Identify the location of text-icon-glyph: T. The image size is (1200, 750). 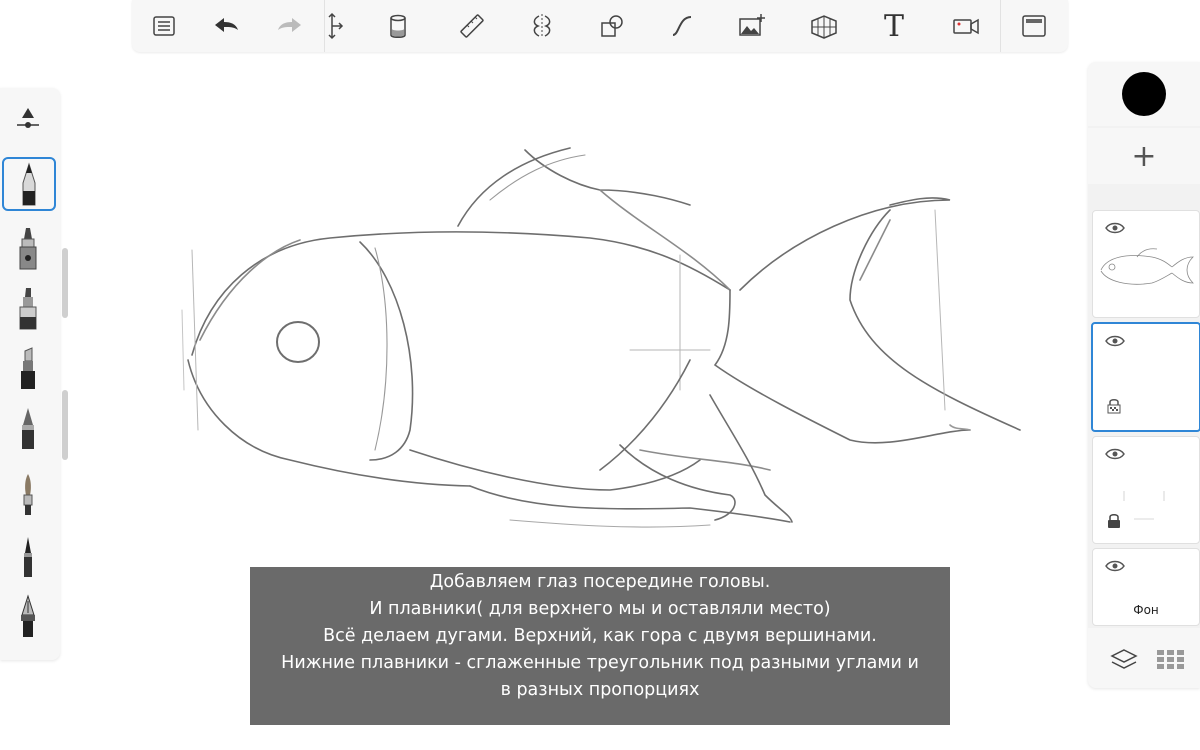
(893, 26).